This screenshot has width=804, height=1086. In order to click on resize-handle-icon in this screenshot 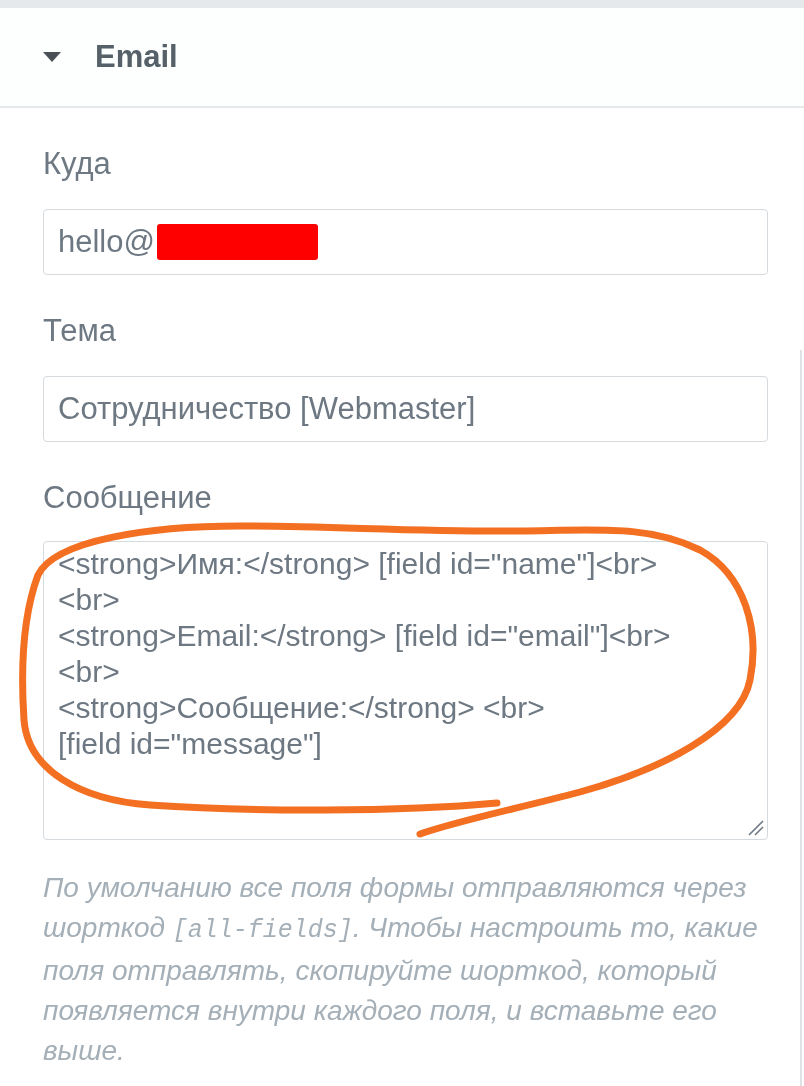, I will do `click(756, 828)`.